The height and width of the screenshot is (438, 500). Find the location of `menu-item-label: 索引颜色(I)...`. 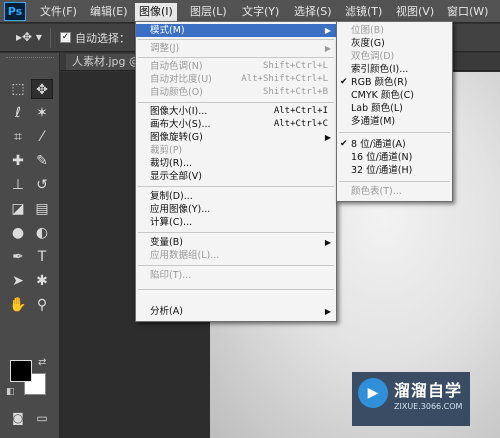

menu-item-label: 索引颜色(I)... is located at coordinates (380, 69).